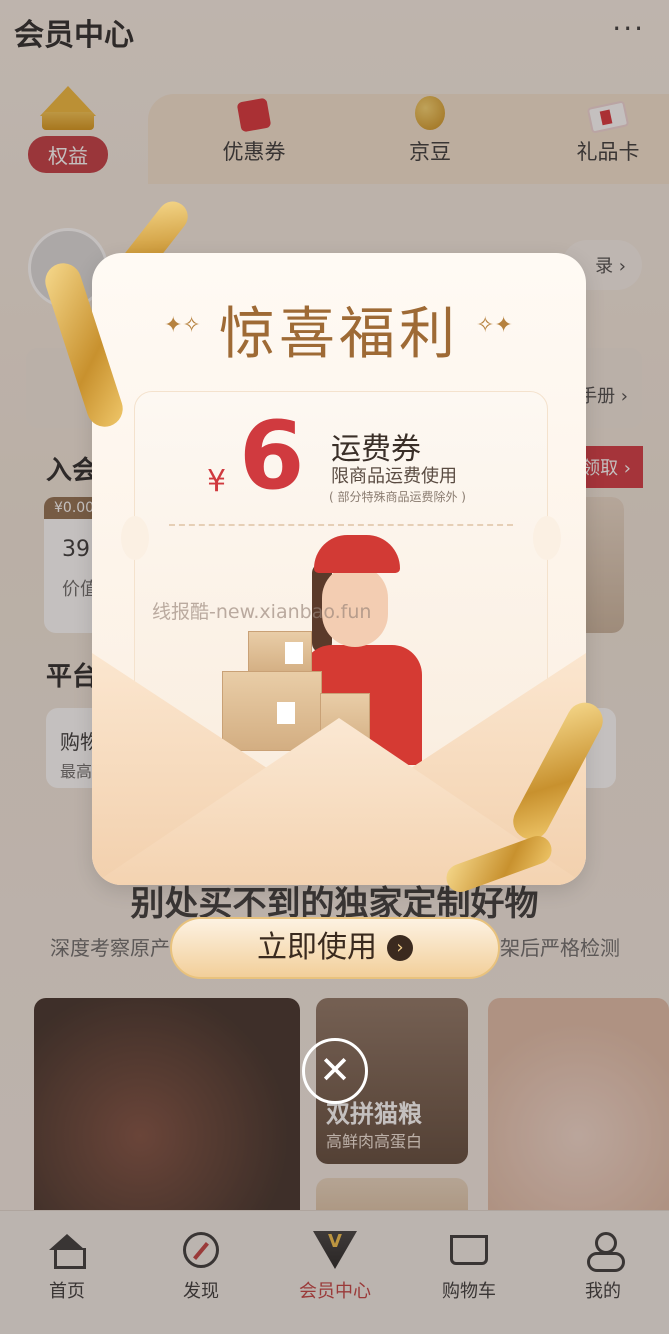 This screenshot has width=669, height=1334. Describe the element at coordinates (217, 481) in the screenshot. I see `coupon-currency: ¥` at that location.